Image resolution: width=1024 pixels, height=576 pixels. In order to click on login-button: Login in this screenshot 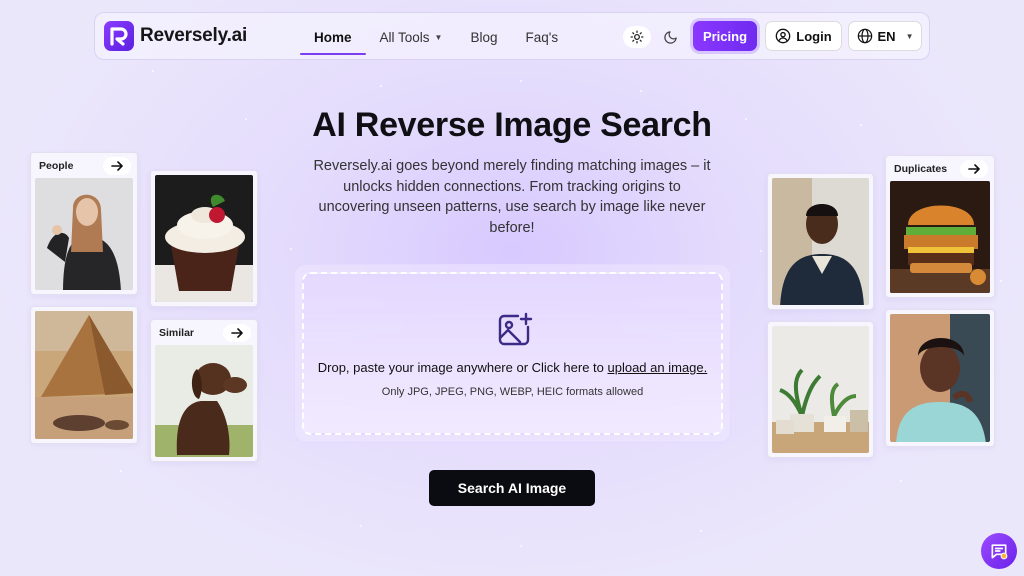, I will do `click(803, 36)`.